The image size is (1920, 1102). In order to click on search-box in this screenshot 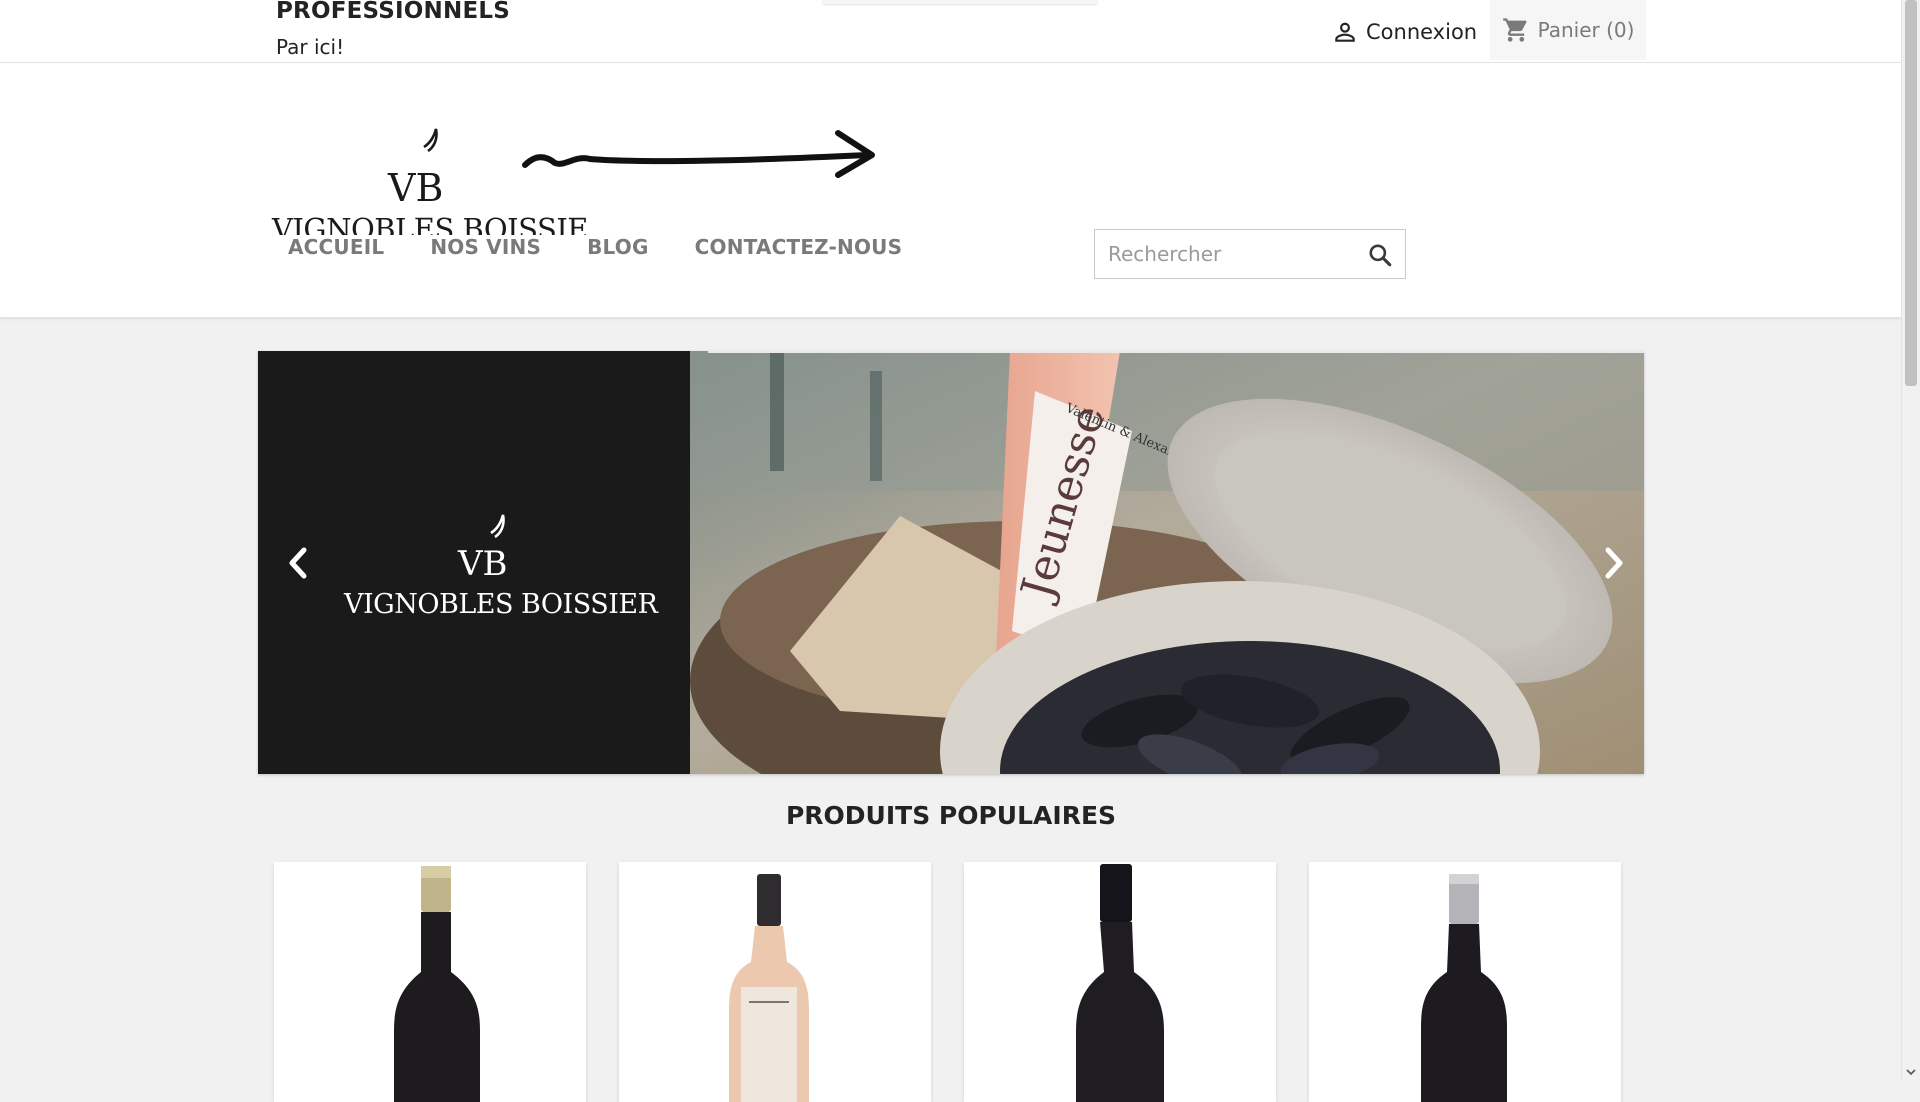, I will do `click(1250, 254)`.